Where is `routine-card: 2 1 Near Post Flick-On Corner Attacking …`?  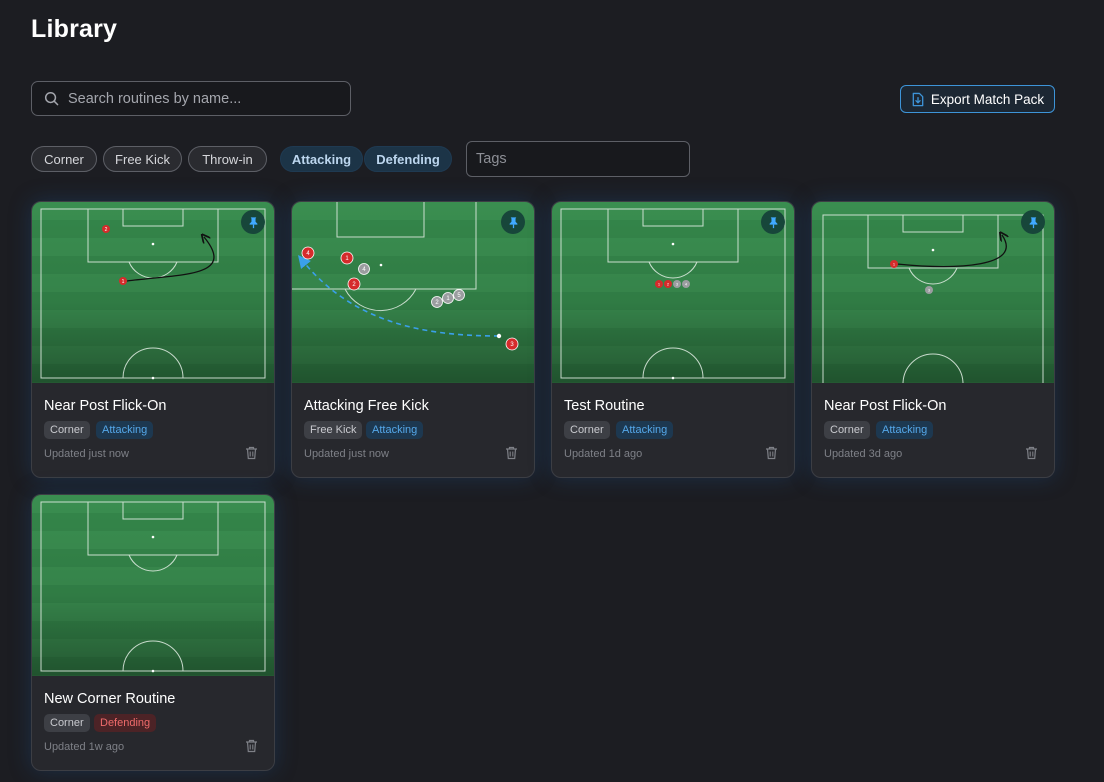
routine-card: 2 1 Near Post Flick-On Corner Attacking … is located at coordinates (153, 339).